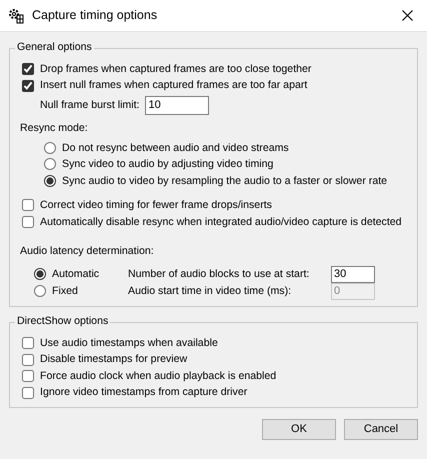 The height and width of the screenshot is (459, 427). I want to click on option-label: Fixed, so click(65, 291).